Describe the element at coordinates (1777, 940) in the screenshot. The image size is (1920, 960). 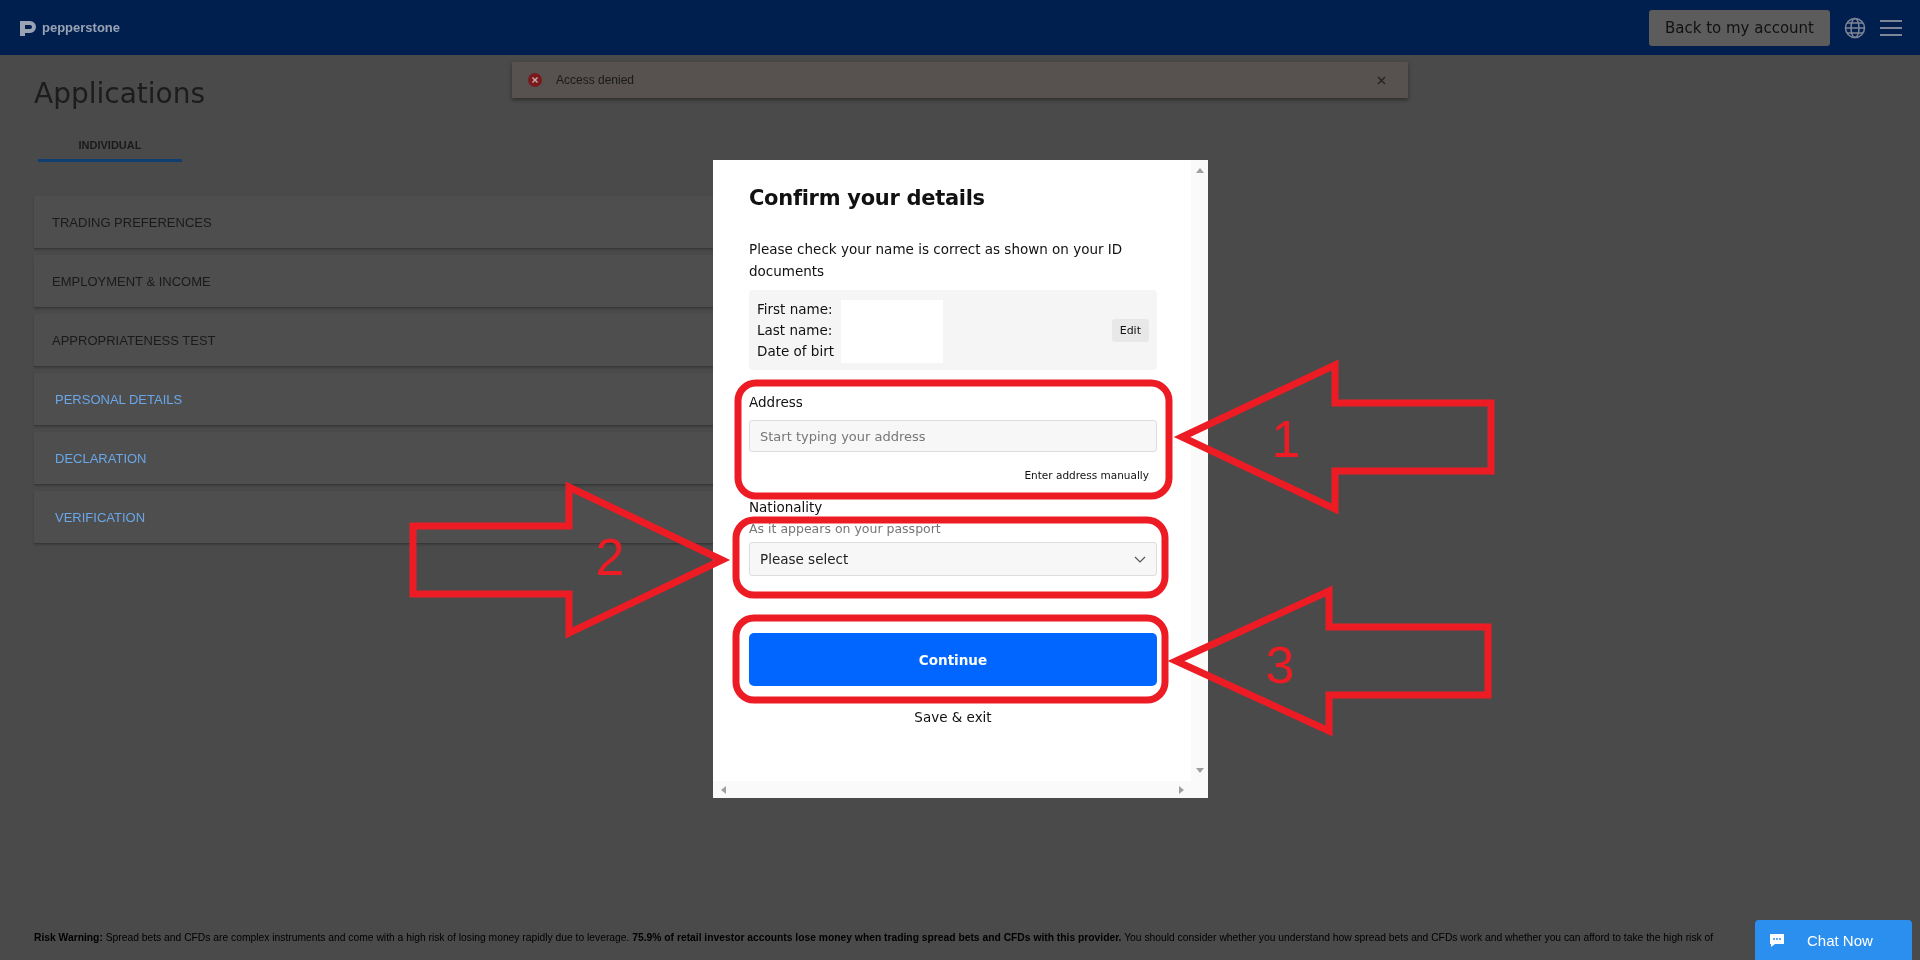
I see `chat-bubble-icon` at that location.